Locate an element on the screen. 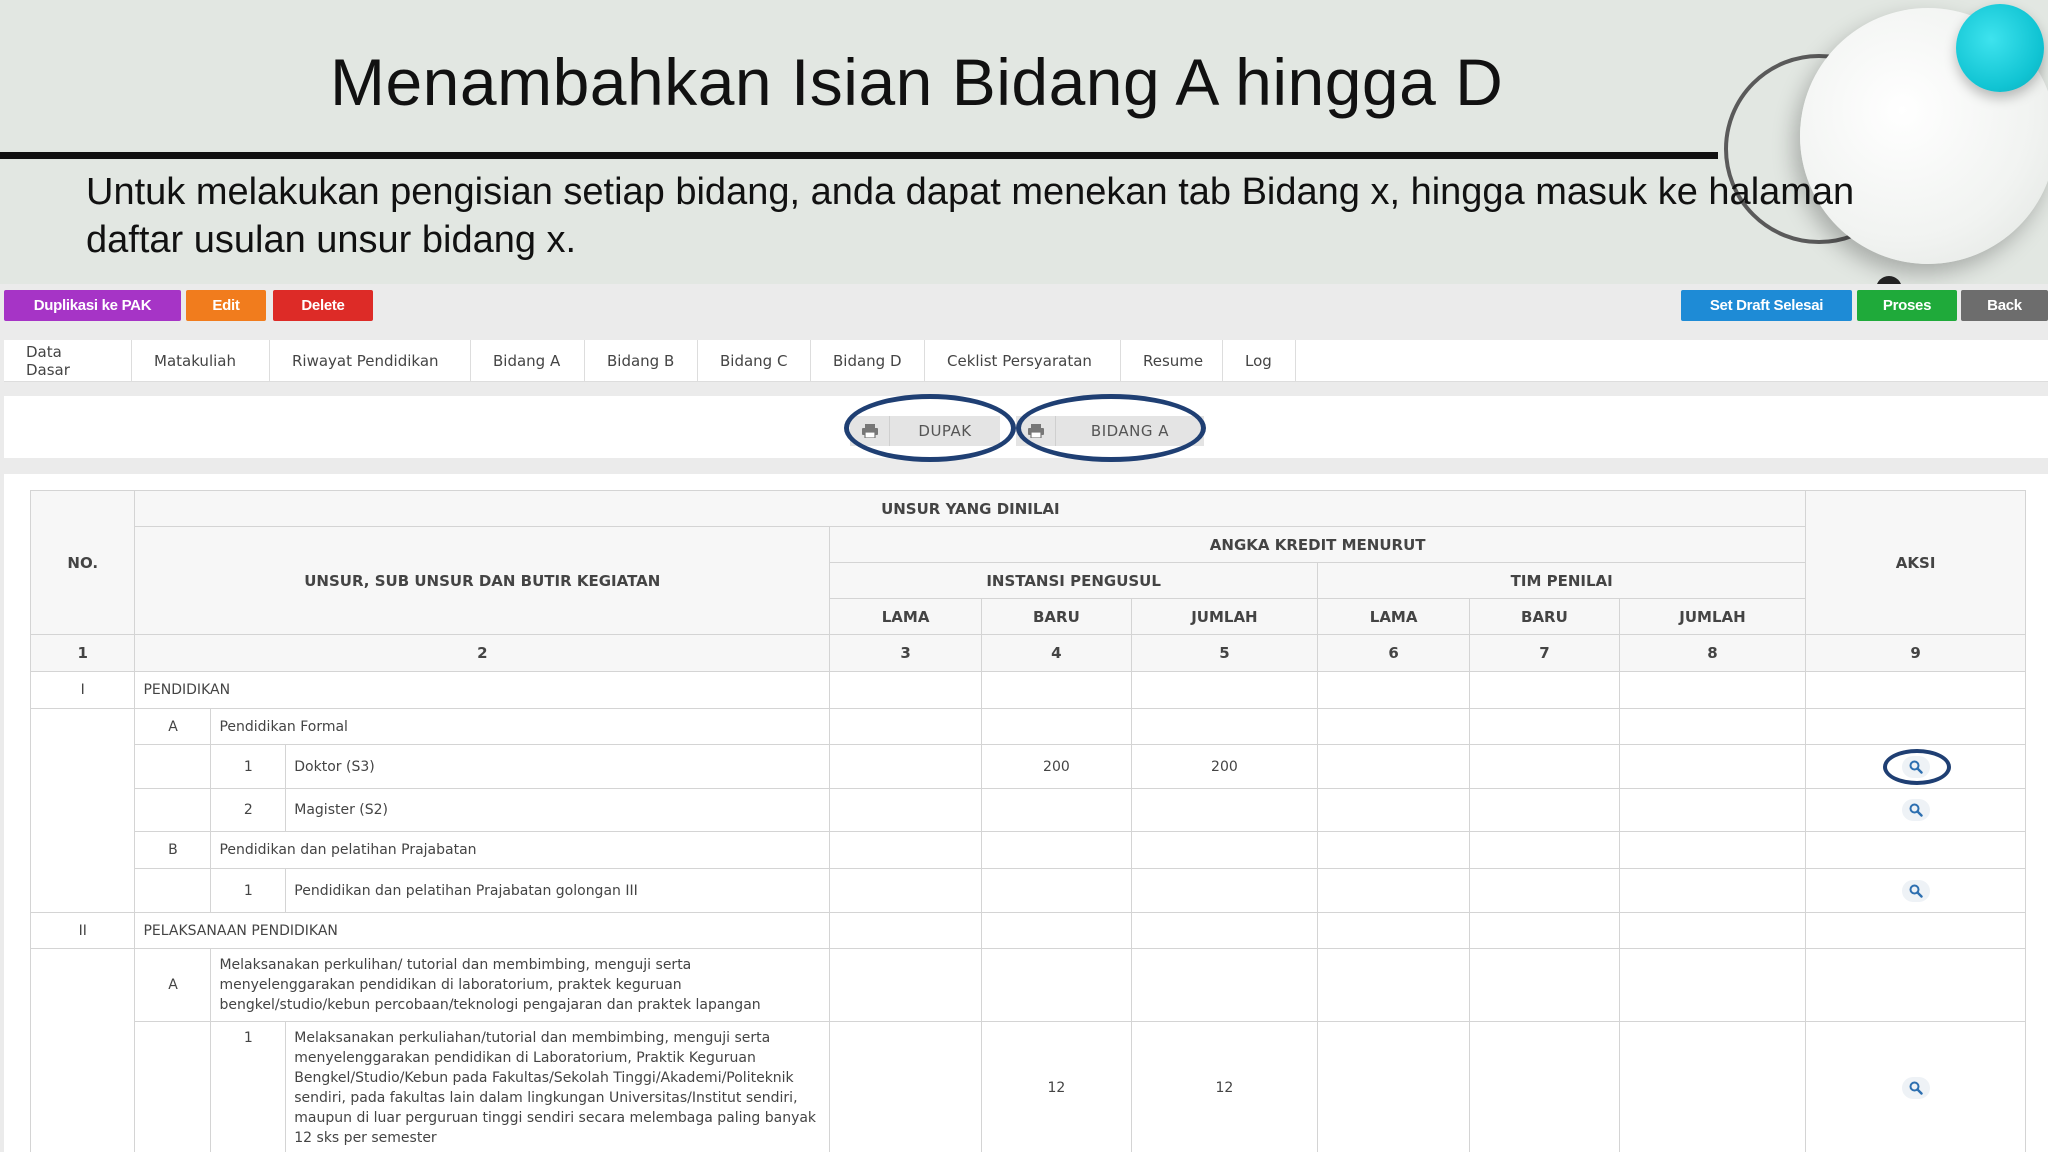 Image resolution: width=2048 pixels, height=1152 pixels. butir-label: Magister (S2) is located at coordinates (558, 810).